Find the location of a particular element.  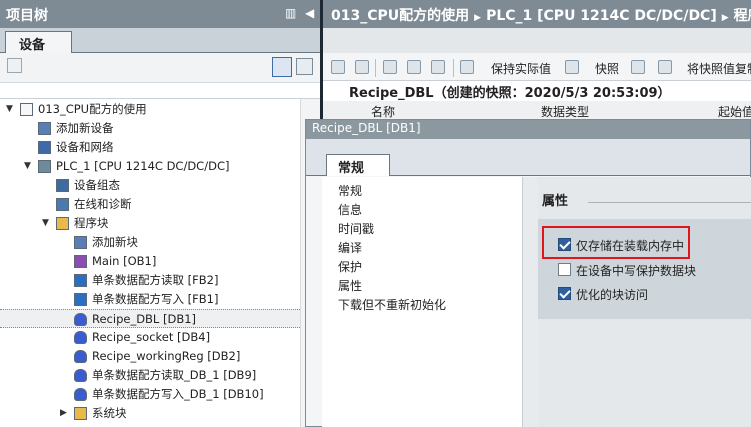

tree-item: 单条数据配方写入_DB_1 [DB10] is located at coordinates (150, 394).